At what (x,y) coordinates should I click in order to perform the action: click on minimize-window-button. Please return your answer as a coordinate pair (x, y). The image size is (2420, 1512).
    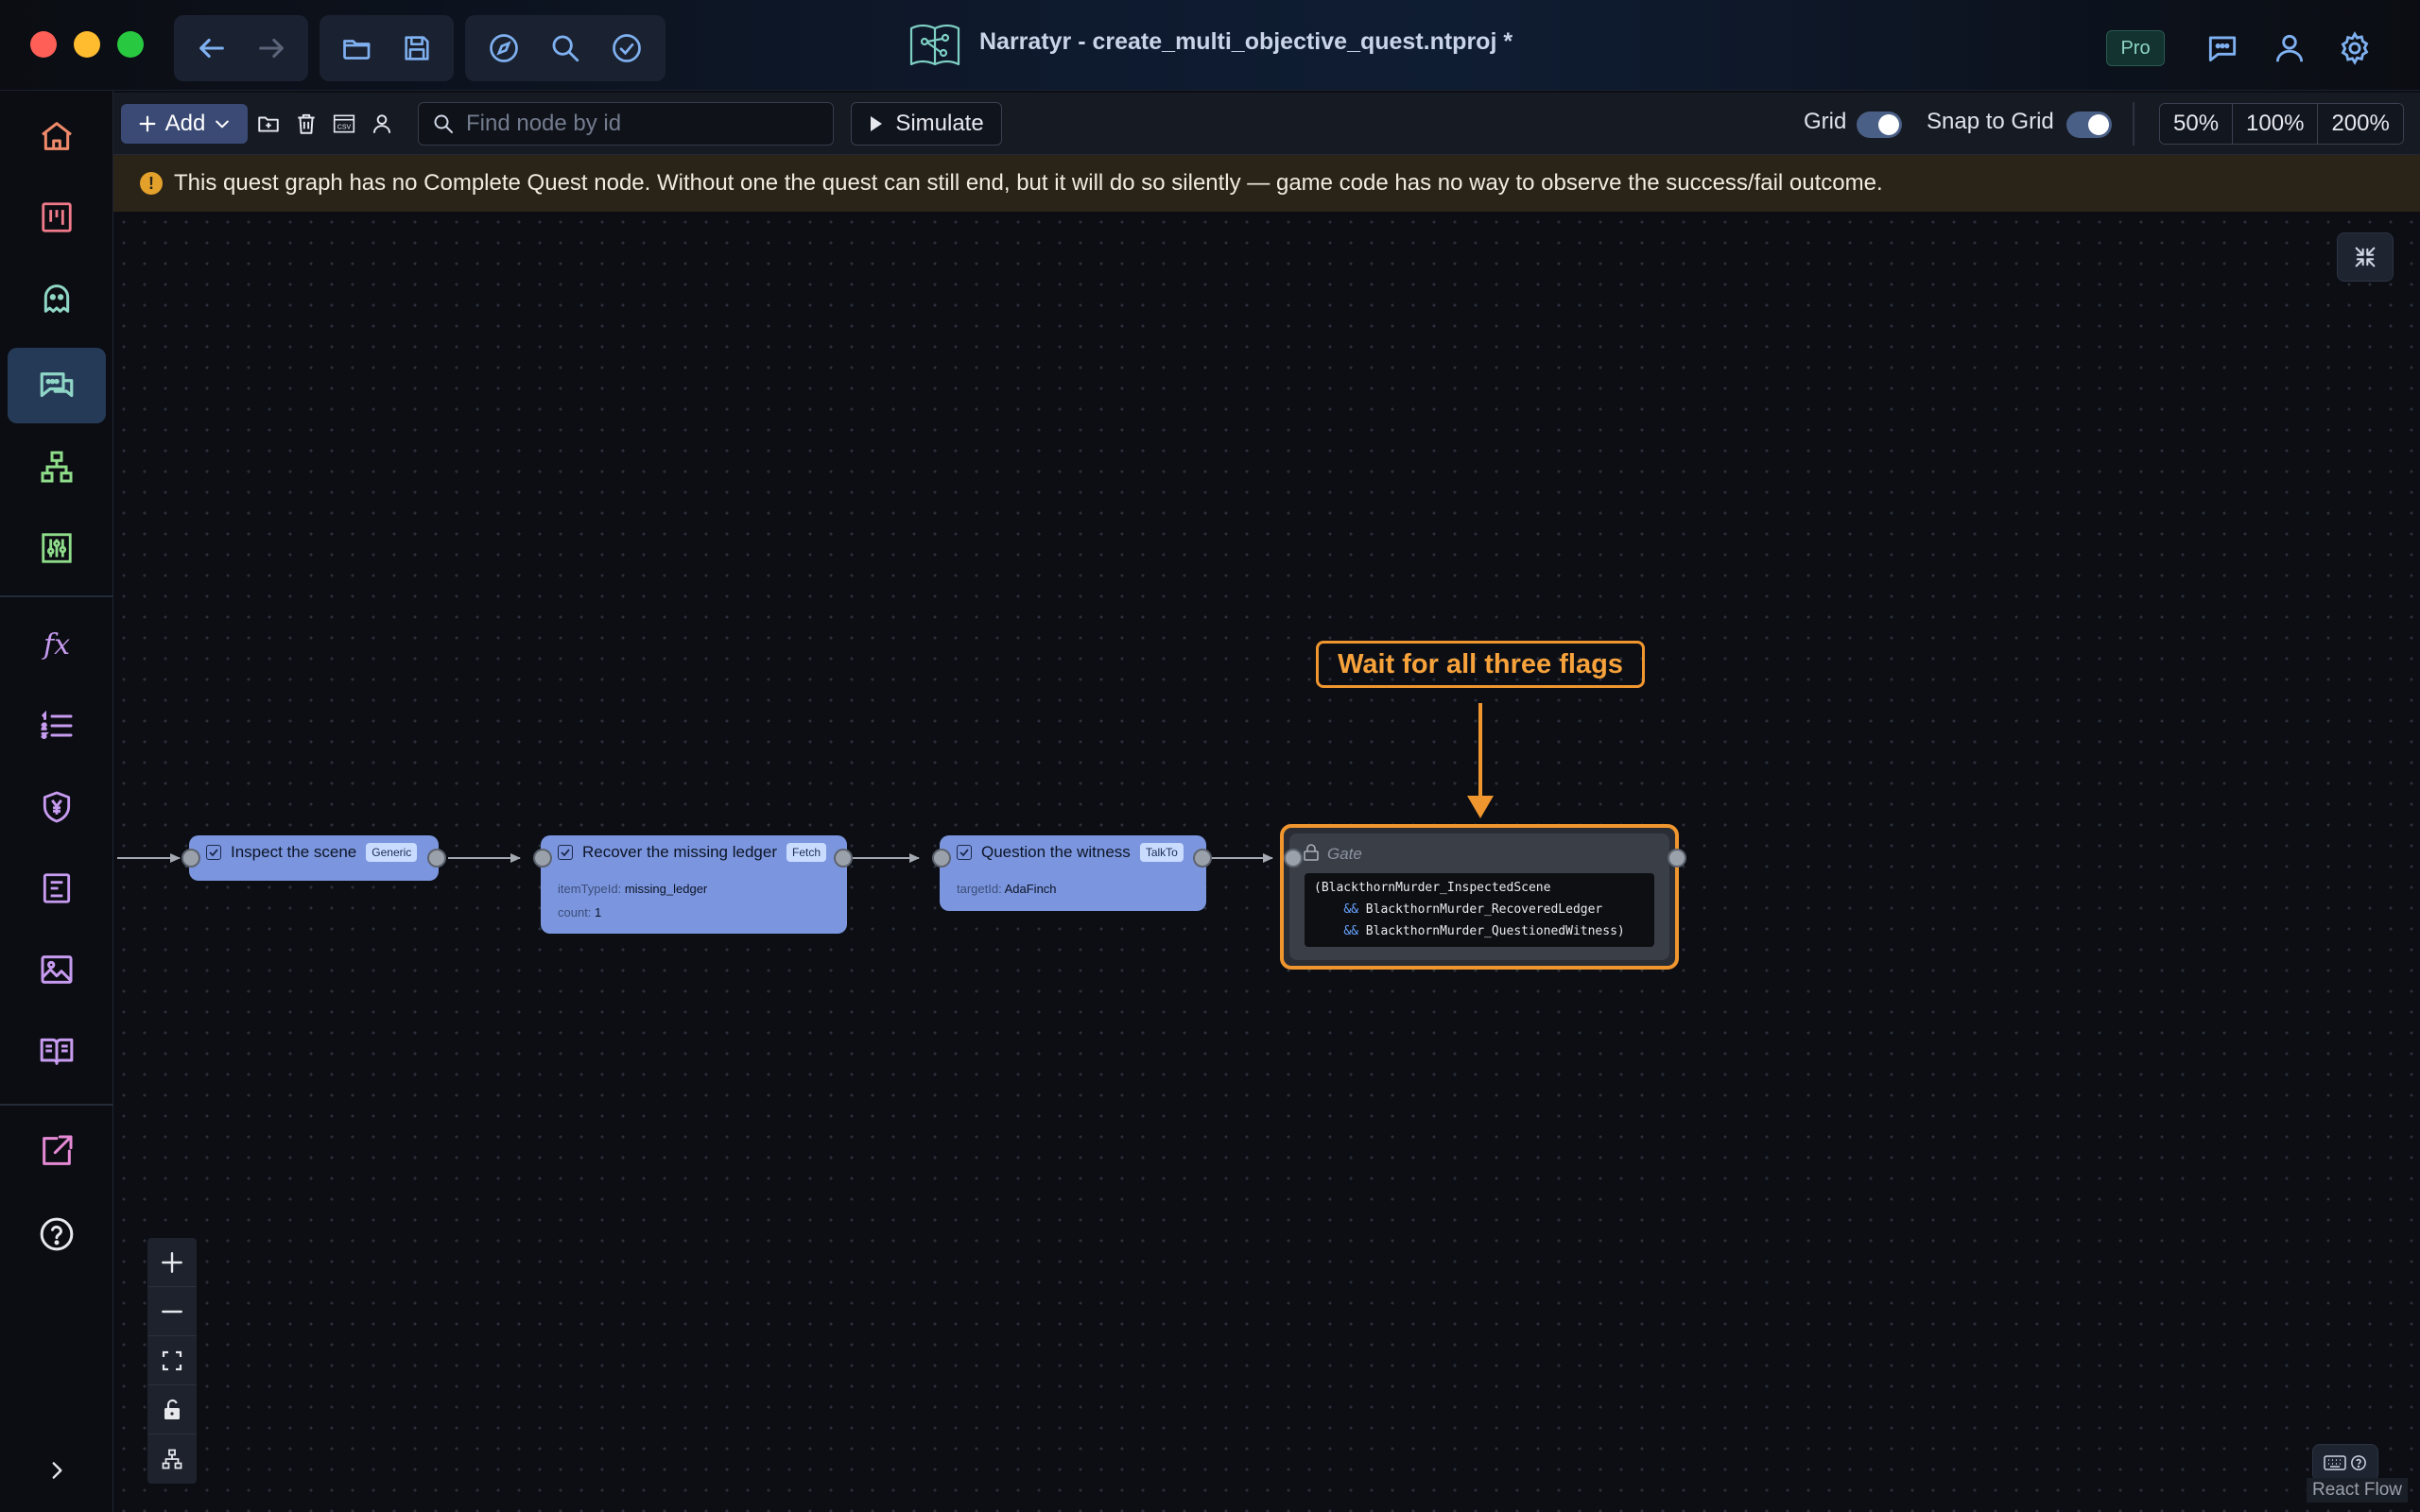
    Looking at the image, I should click on (87, 44).